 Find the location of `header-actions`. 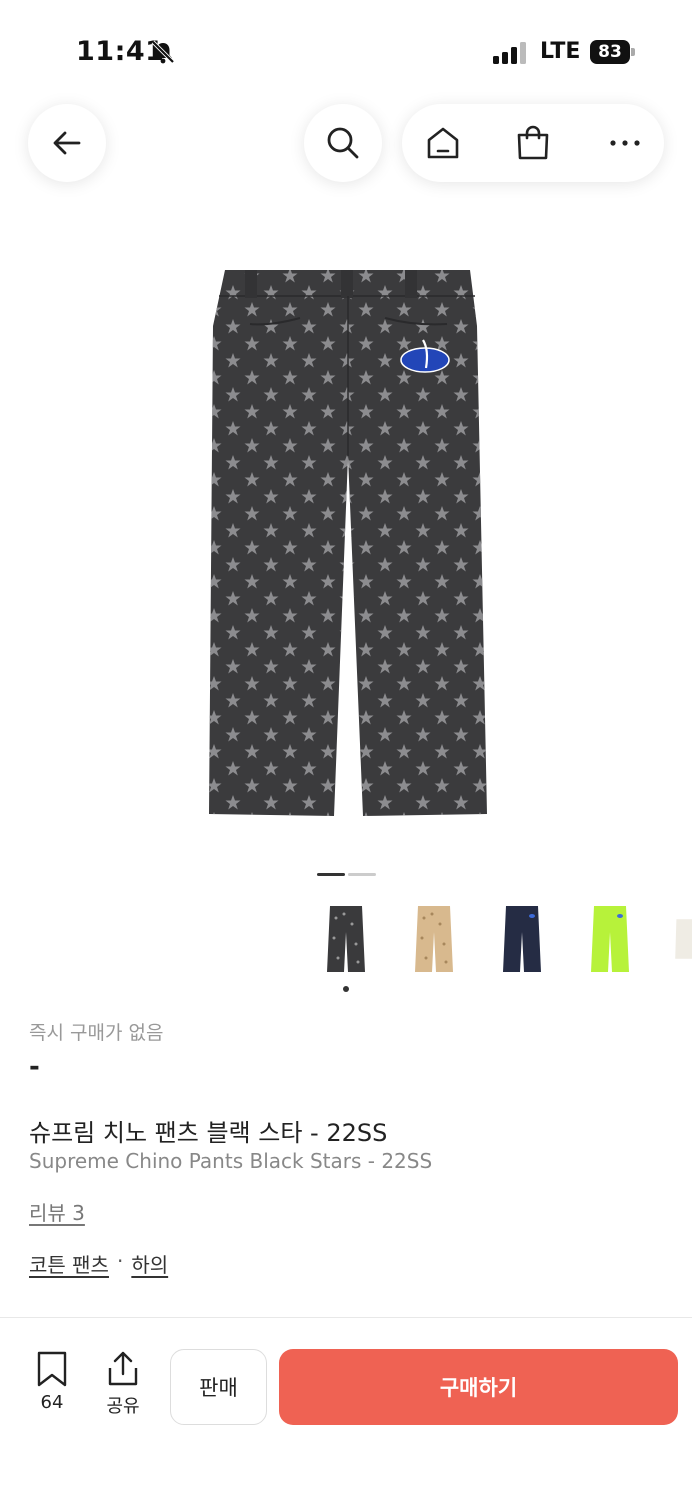

header-actions is located at coordinates (533, 143).